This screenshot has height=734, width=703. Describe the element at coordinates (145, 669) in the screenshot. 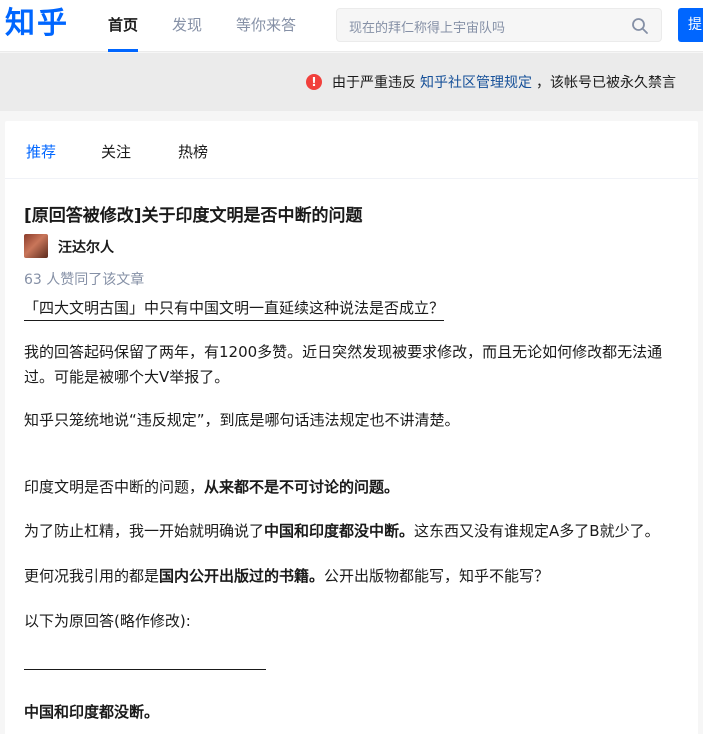

I see `divider` at that location.